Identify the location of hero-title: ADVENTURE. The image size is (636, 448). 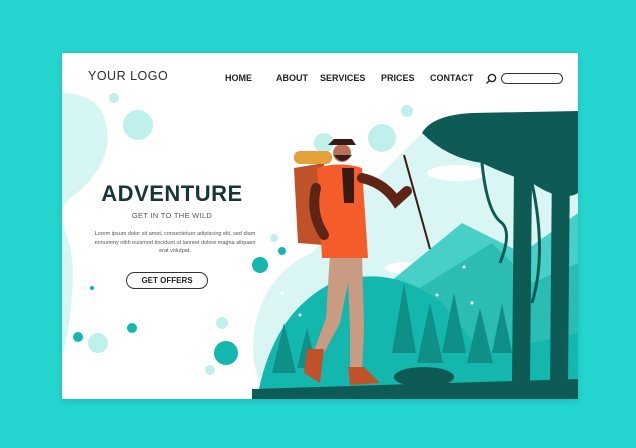
(172, 193).